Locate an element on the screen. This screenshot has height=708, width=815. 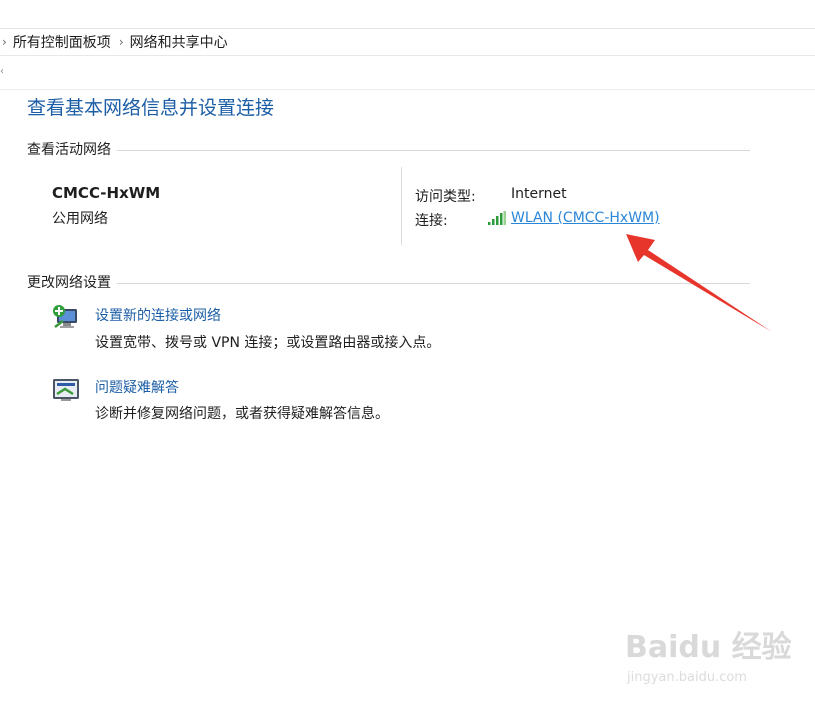
chevron-left-icon: ‹ is located at coordinates (2, 71).